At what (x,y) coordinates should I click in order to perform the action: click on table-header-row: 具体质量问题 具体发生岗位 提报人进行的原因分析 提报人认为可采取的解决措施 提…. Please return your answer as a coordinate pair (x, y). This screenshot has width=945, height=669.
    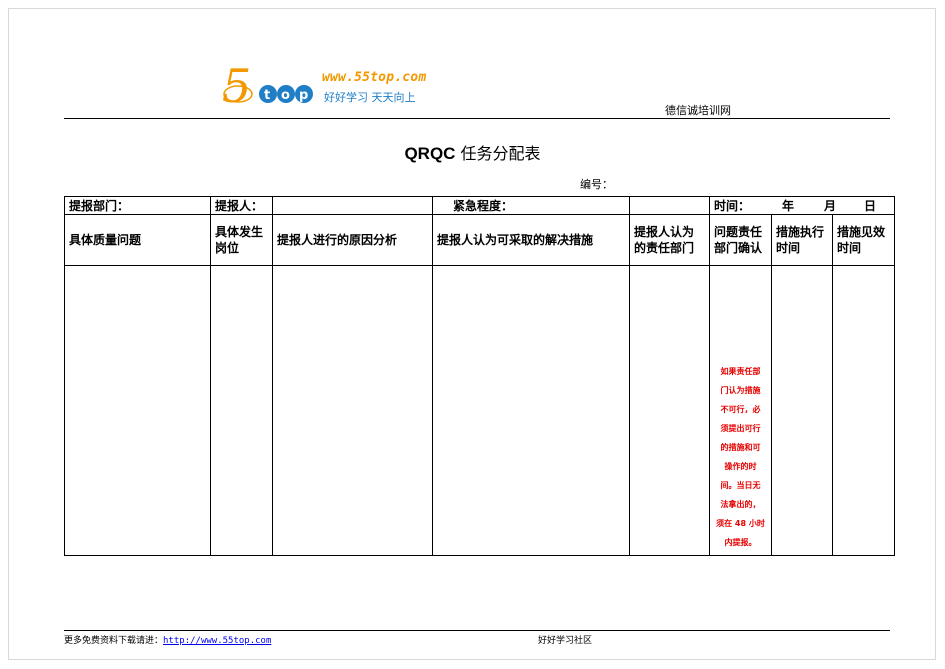
    Looking at the image, I should click on (480, 240).